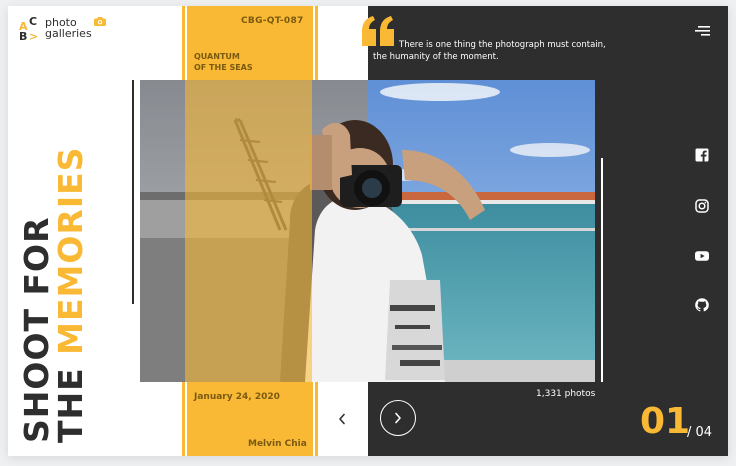 The image size is (736, 466). I want to click on hero-title-line2: THE MEMORIES, so click(70, 288).